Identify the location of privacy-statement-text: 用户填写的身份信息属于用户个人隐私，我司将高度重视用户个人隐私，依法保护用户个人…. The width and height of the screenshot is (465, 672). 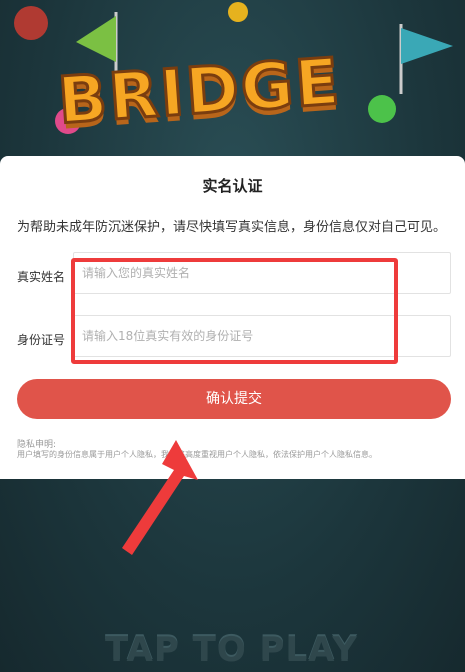
(197, 454).